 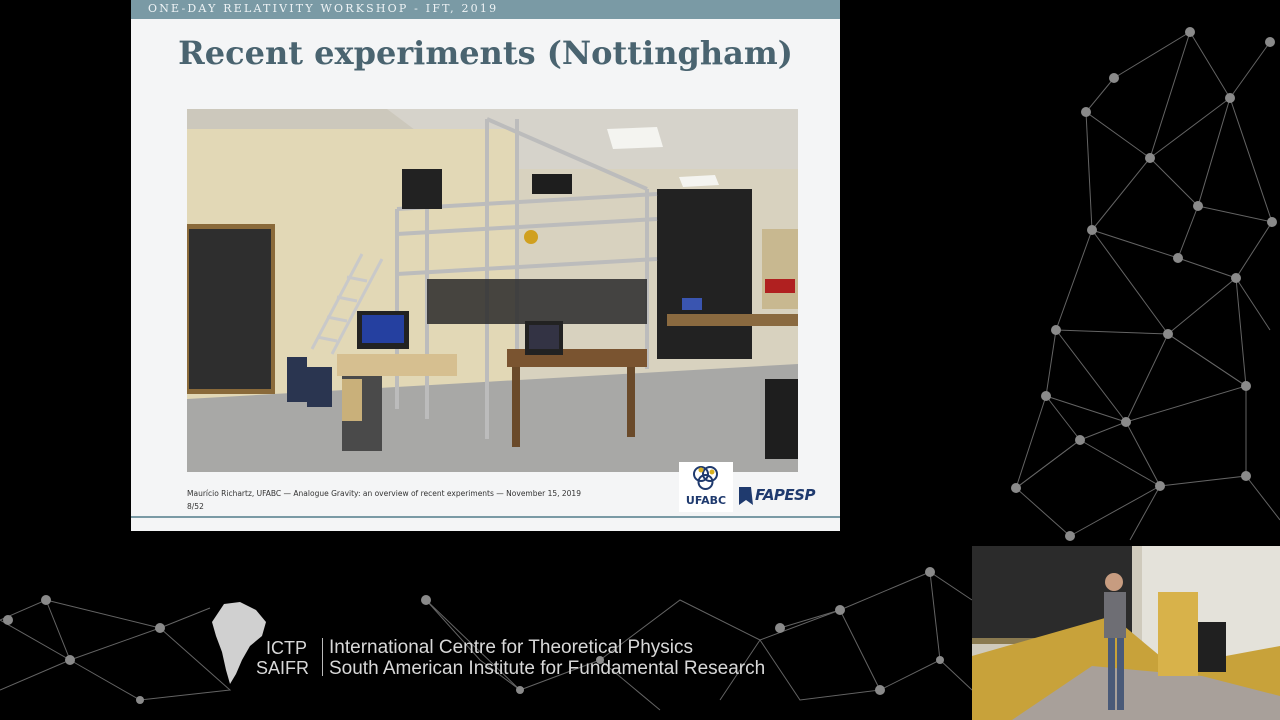 What do you see at coordinates (785, 495) in the screenshot?
I see `fapesp-logo-text: FAPESP` at bounding box center [785, 495].